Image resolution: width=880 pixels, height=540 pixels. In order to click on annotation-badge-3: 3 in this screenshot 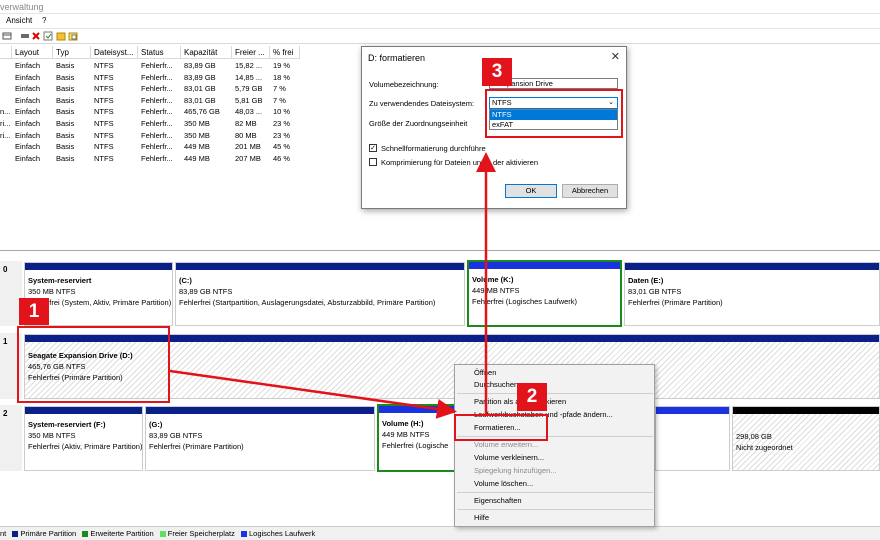, I will do `click(497, 72)`.